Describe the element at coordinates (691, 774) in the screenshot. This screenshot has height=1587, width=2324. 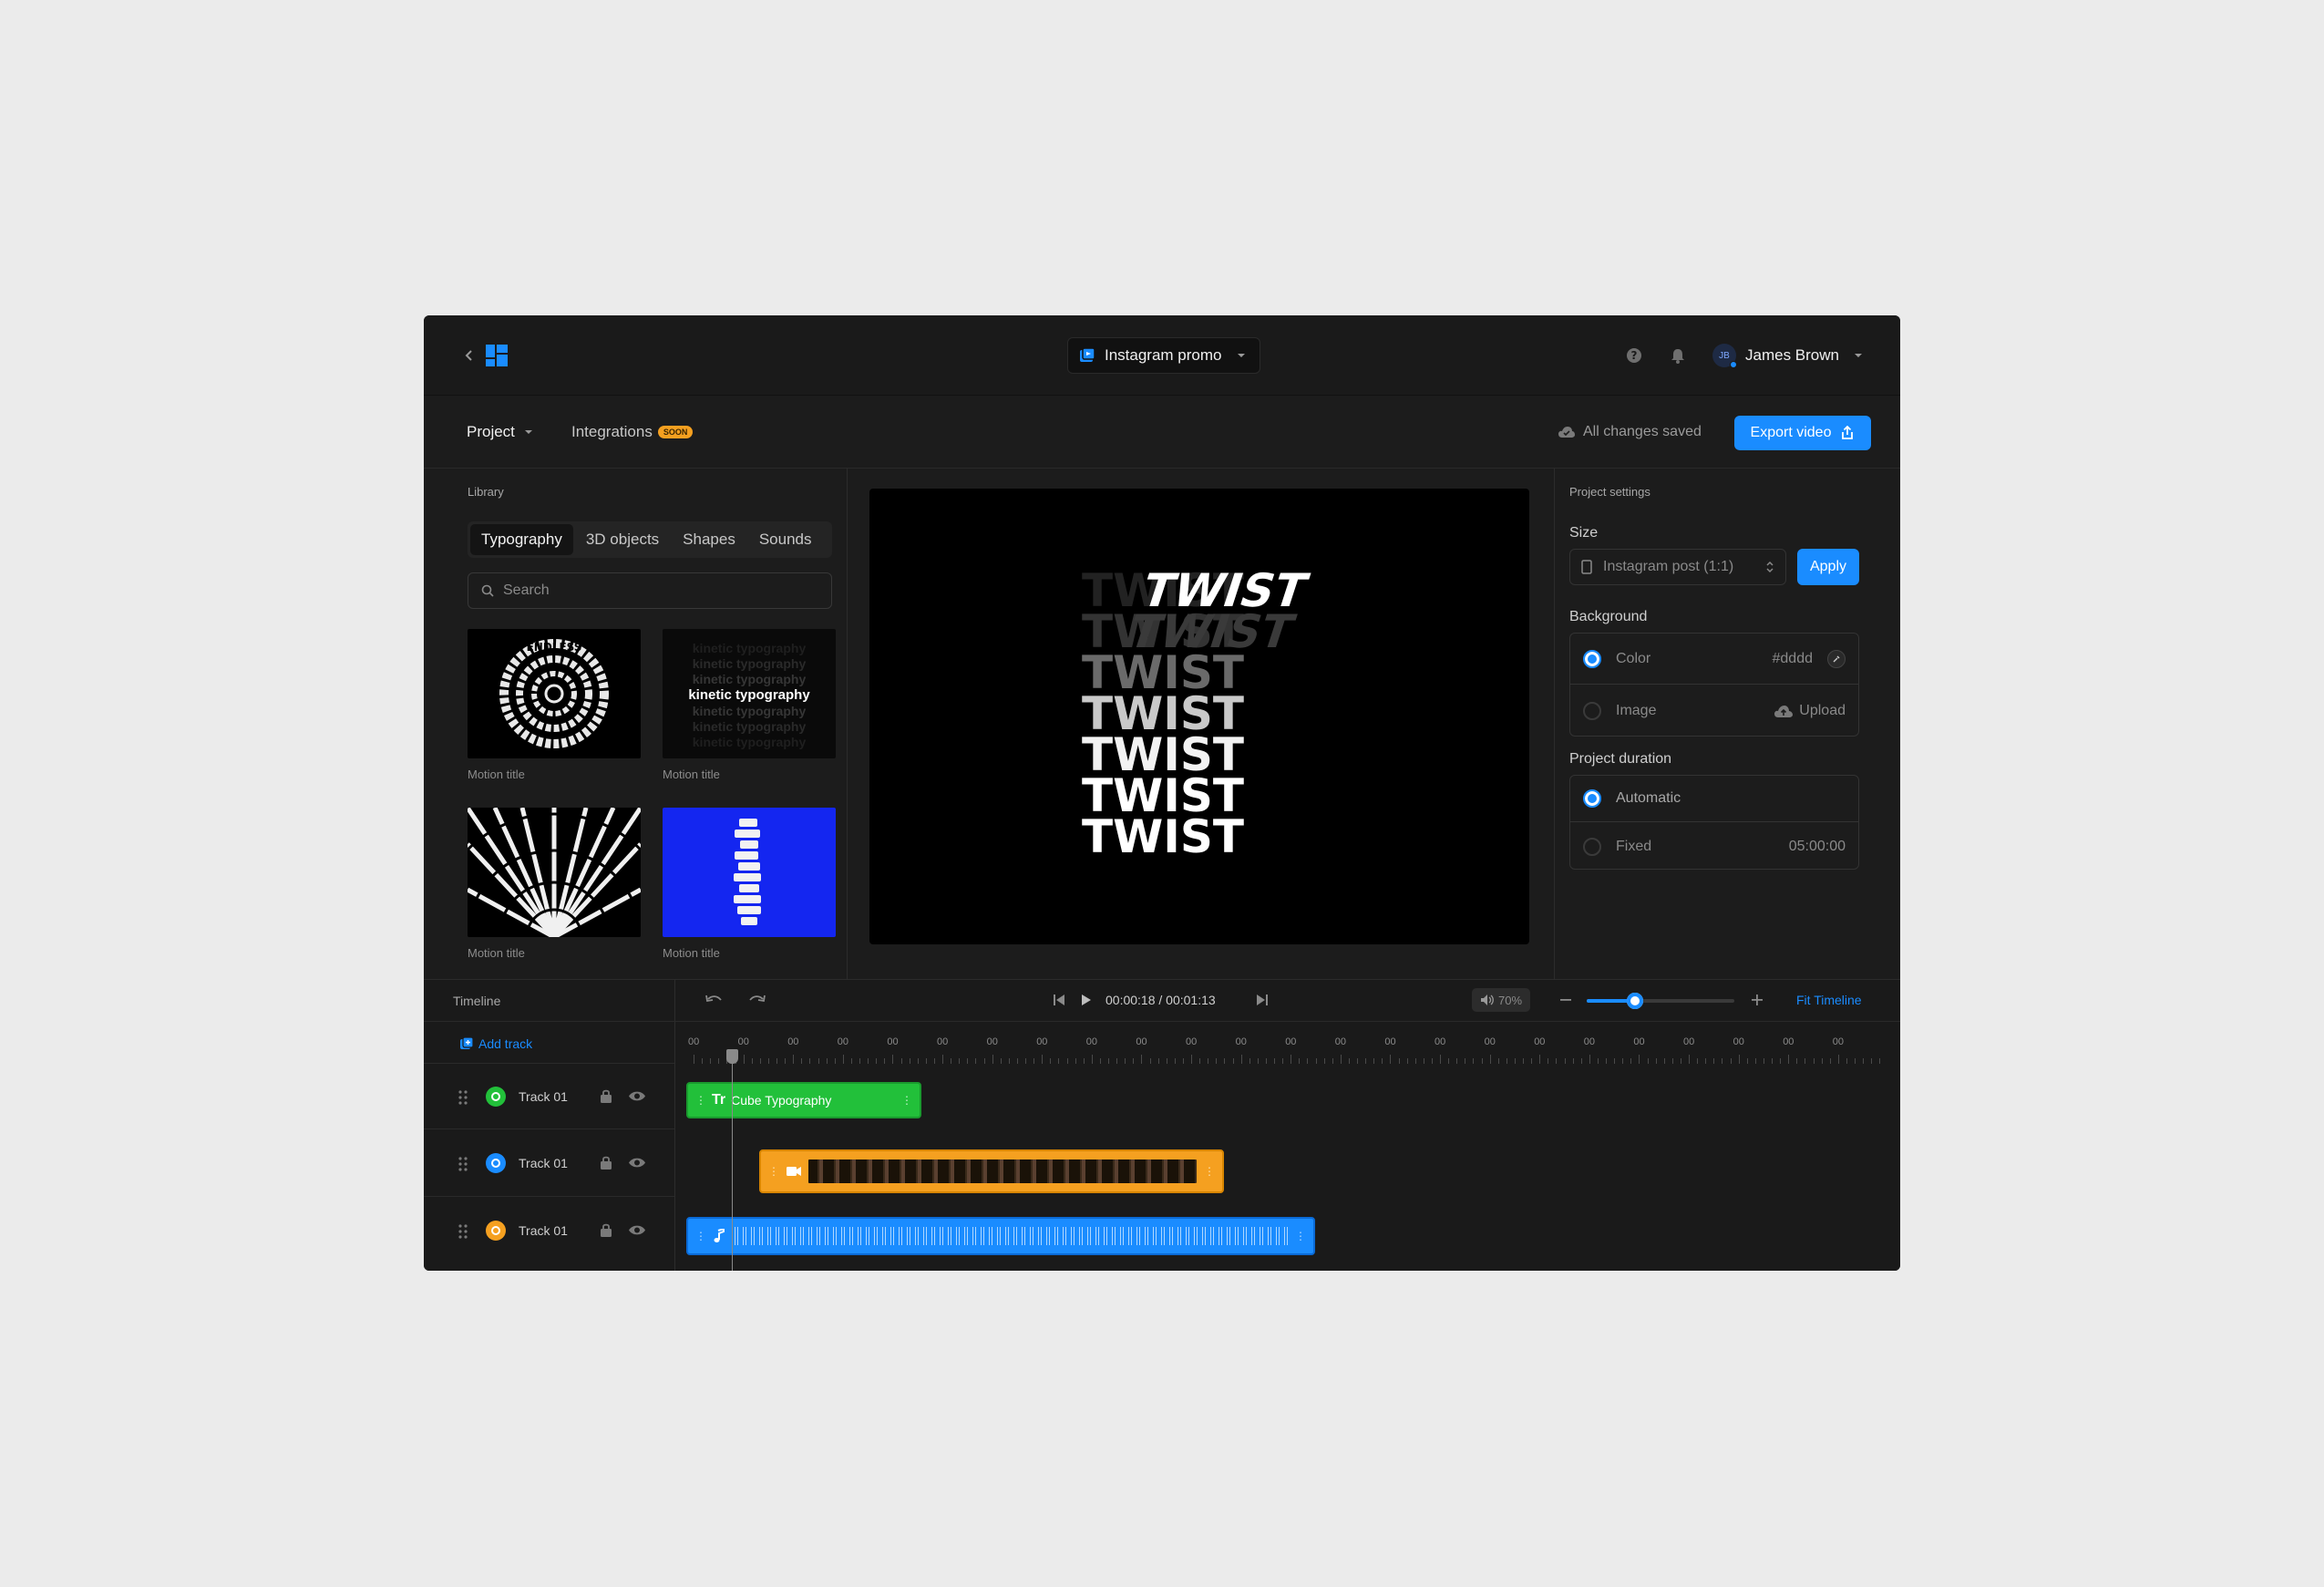
I see `library-item-caption: Motion title` at that location.